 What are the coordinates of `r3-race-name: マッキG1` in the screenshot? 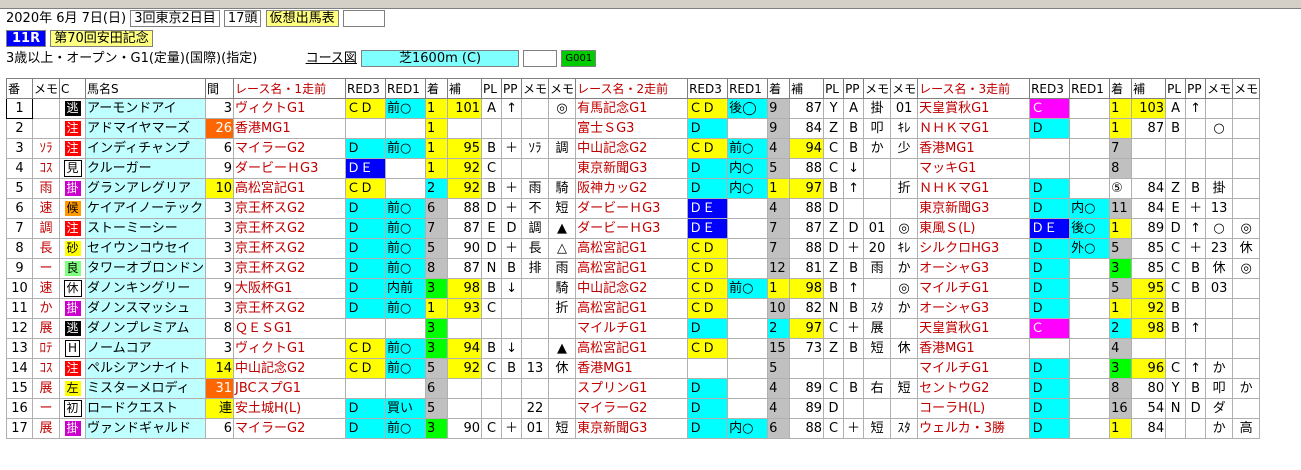 It's located at (974, 168).